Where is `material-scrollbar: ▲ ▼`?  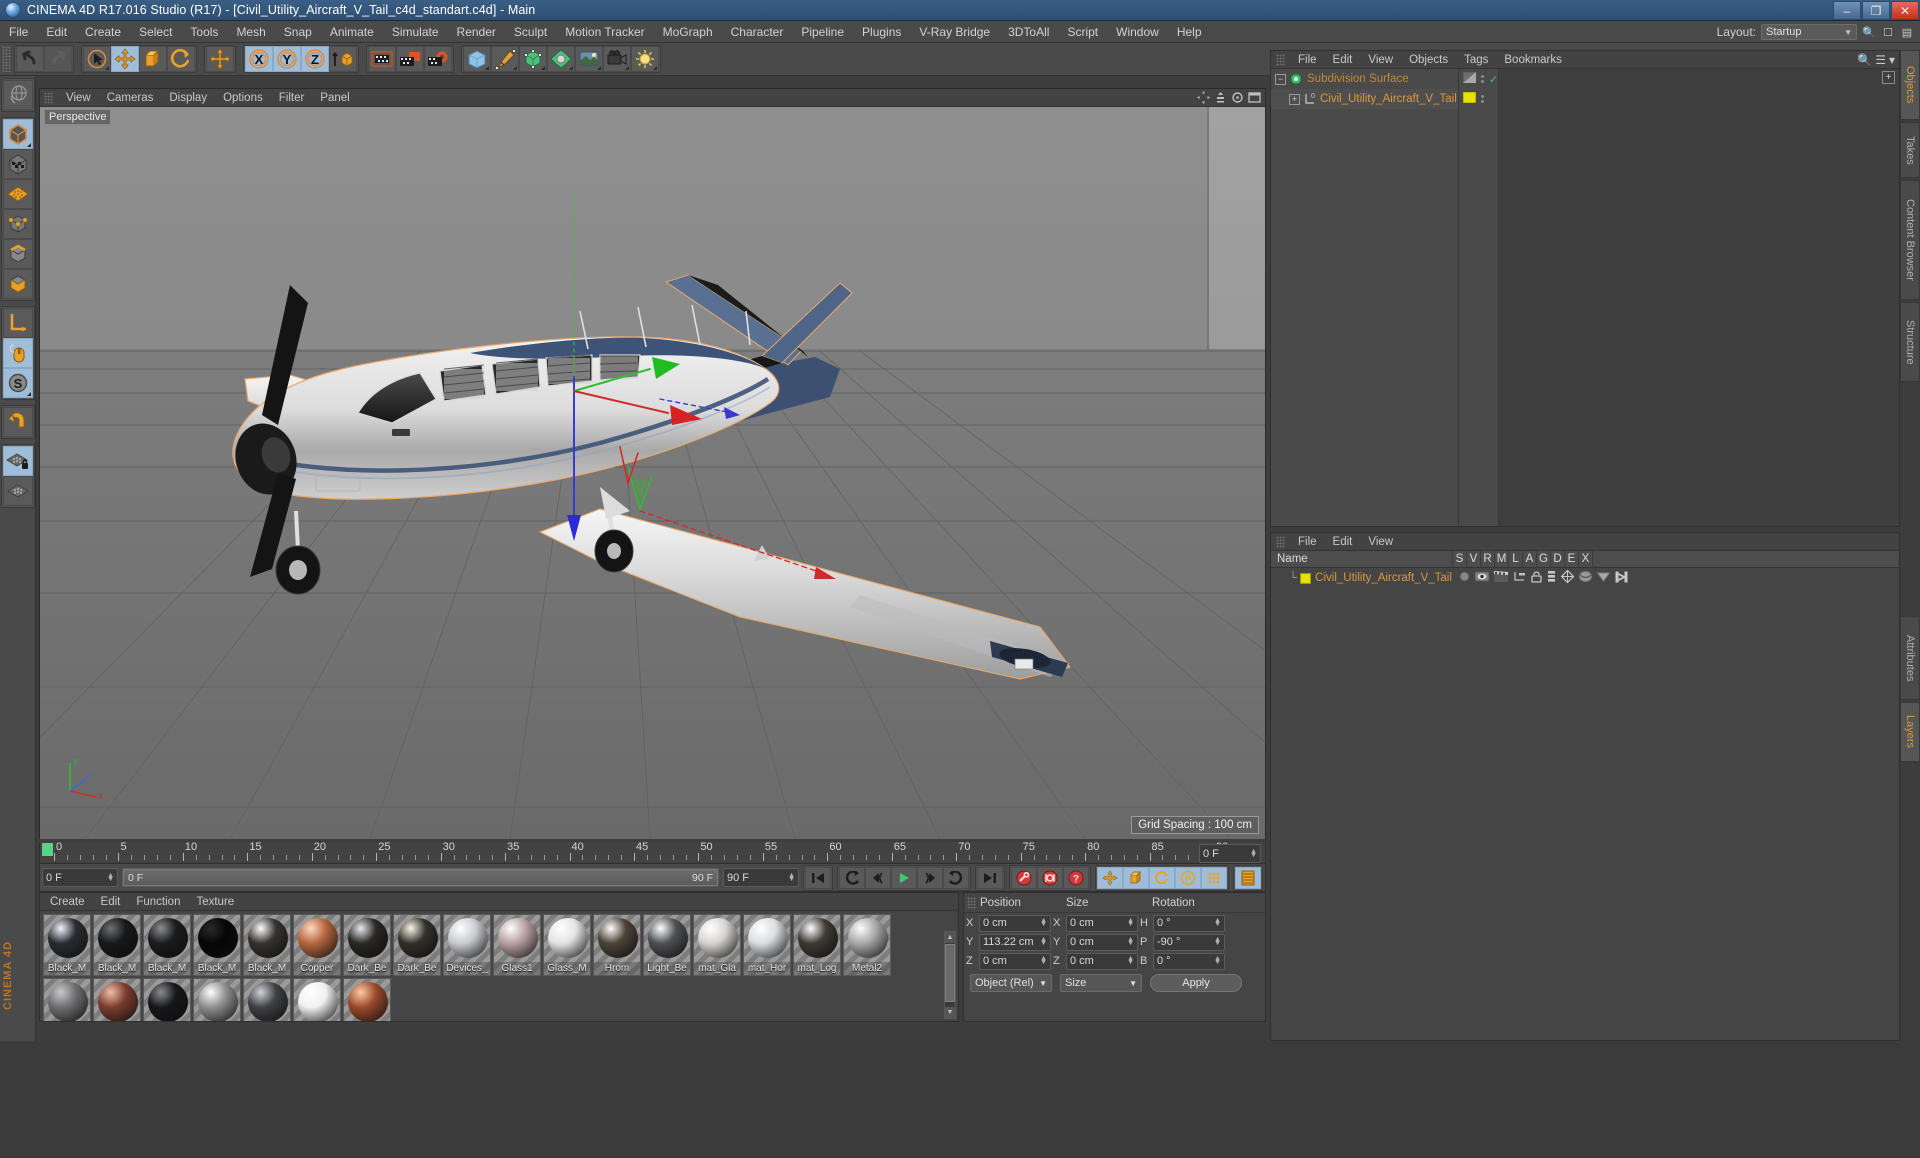 material-scrollbar: ▲ ▼ is located at coordinates (950, 975).